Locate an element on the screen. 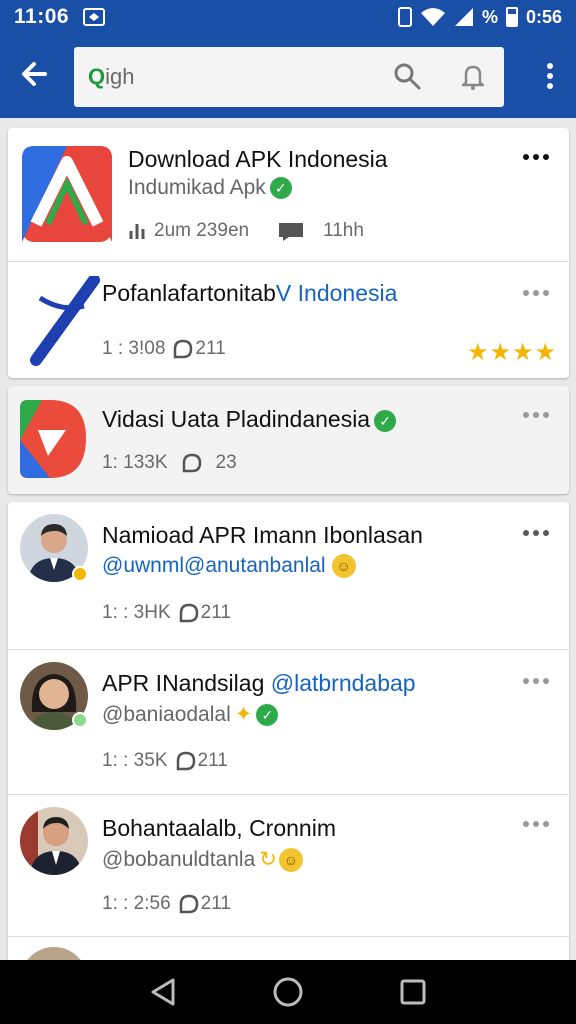 The image size is (576, 1024). result-meta-a: 1: 133K is located at coordinates (135, 462).